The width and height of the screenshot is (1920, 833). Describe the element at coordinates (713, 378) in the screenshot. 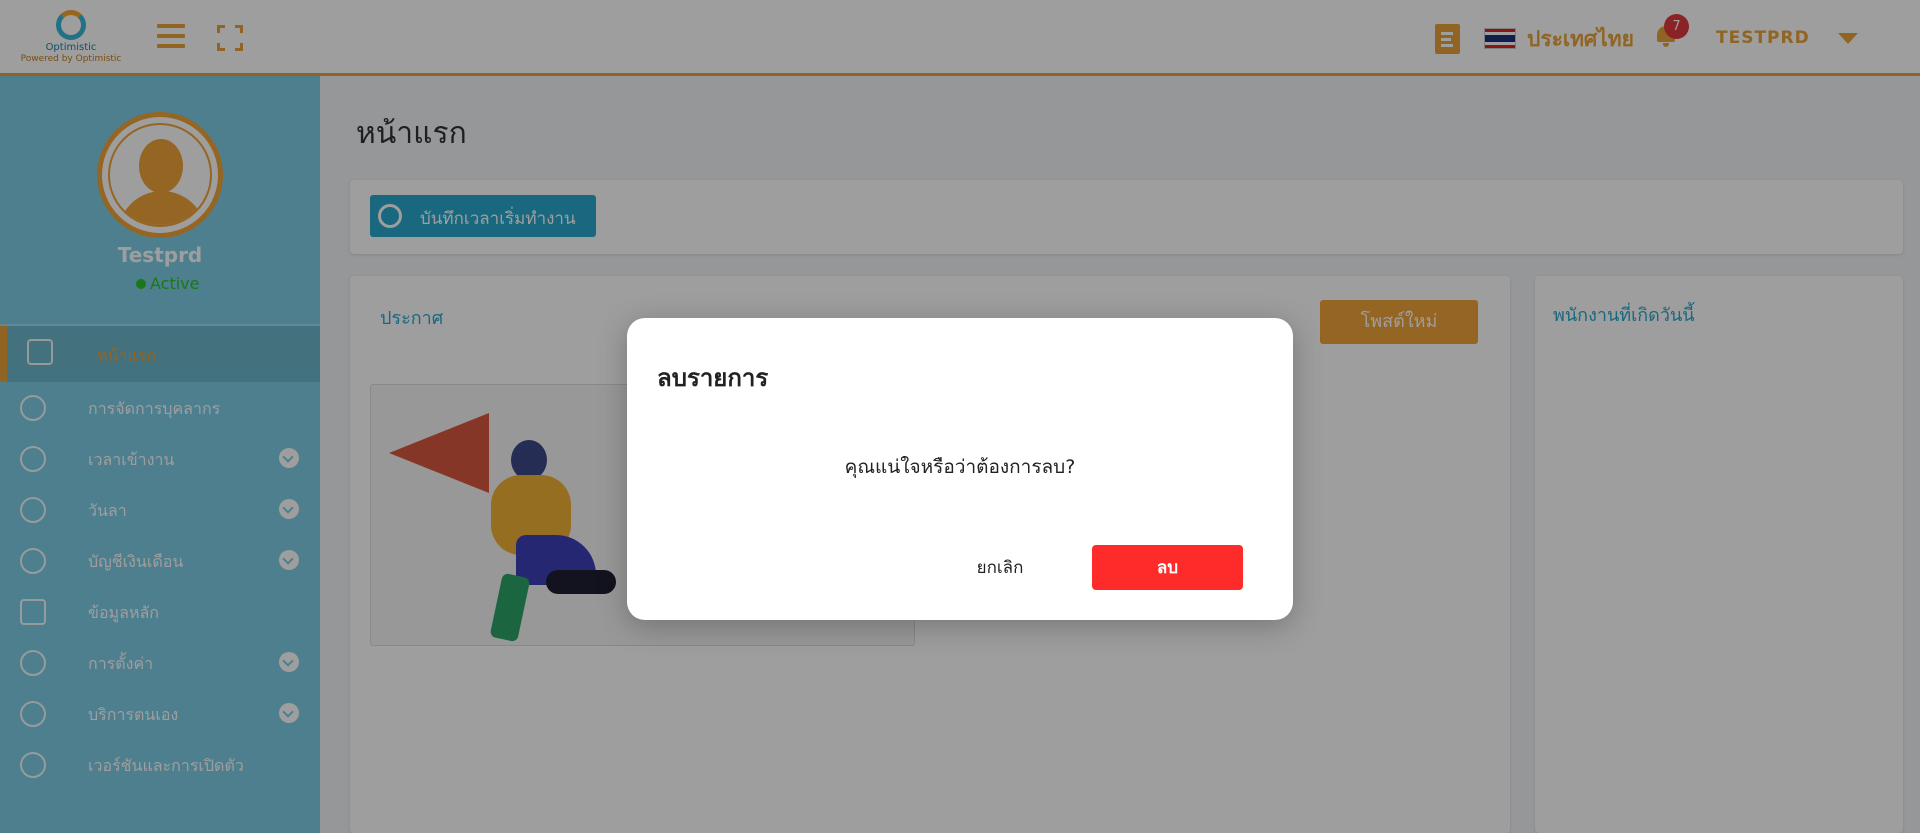

I see `dialog-title: ลบรายการ` at that location.